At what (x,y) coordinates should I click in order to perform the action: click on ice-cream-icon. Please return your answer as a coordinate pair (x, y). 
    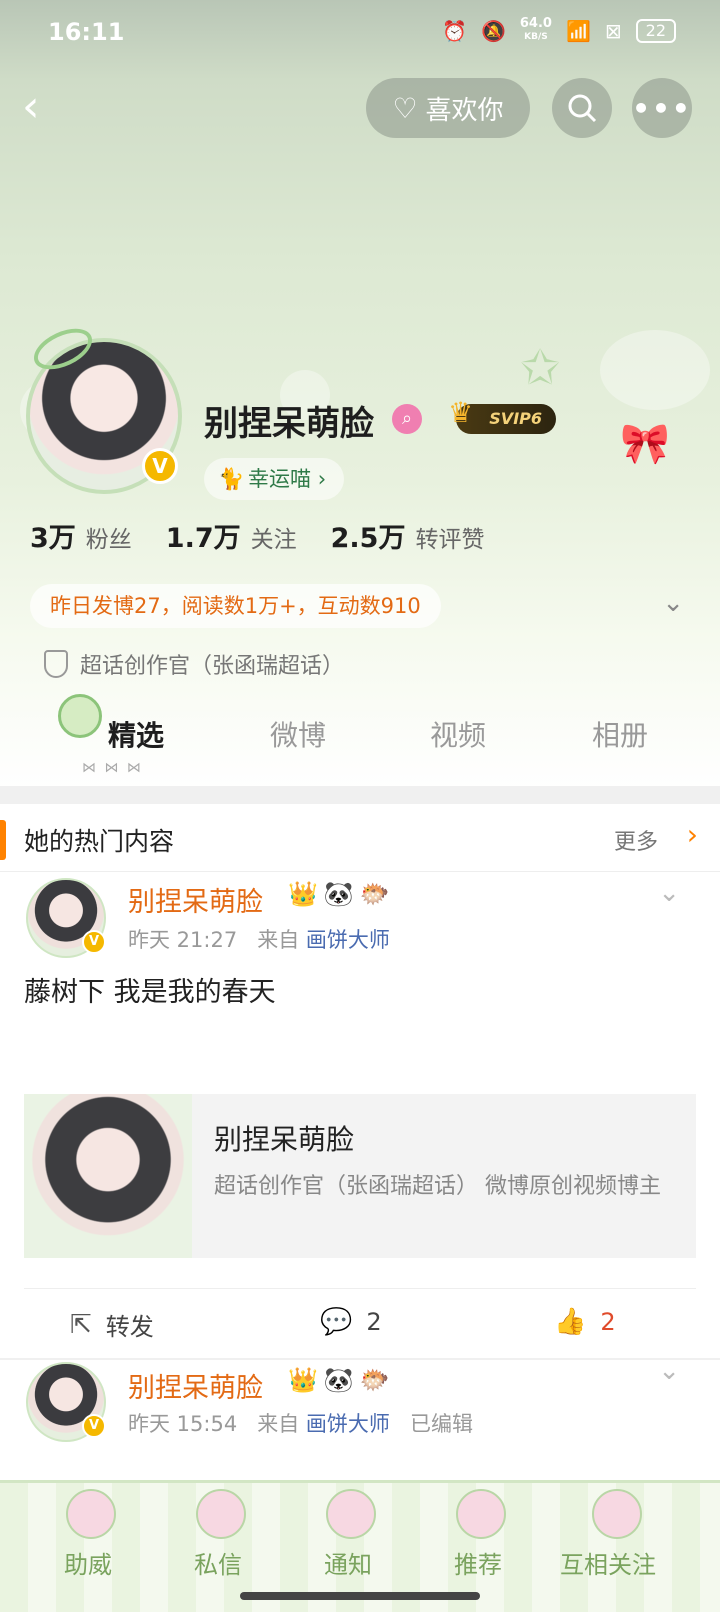
    Looking at the image, I should click on (221, 1514).